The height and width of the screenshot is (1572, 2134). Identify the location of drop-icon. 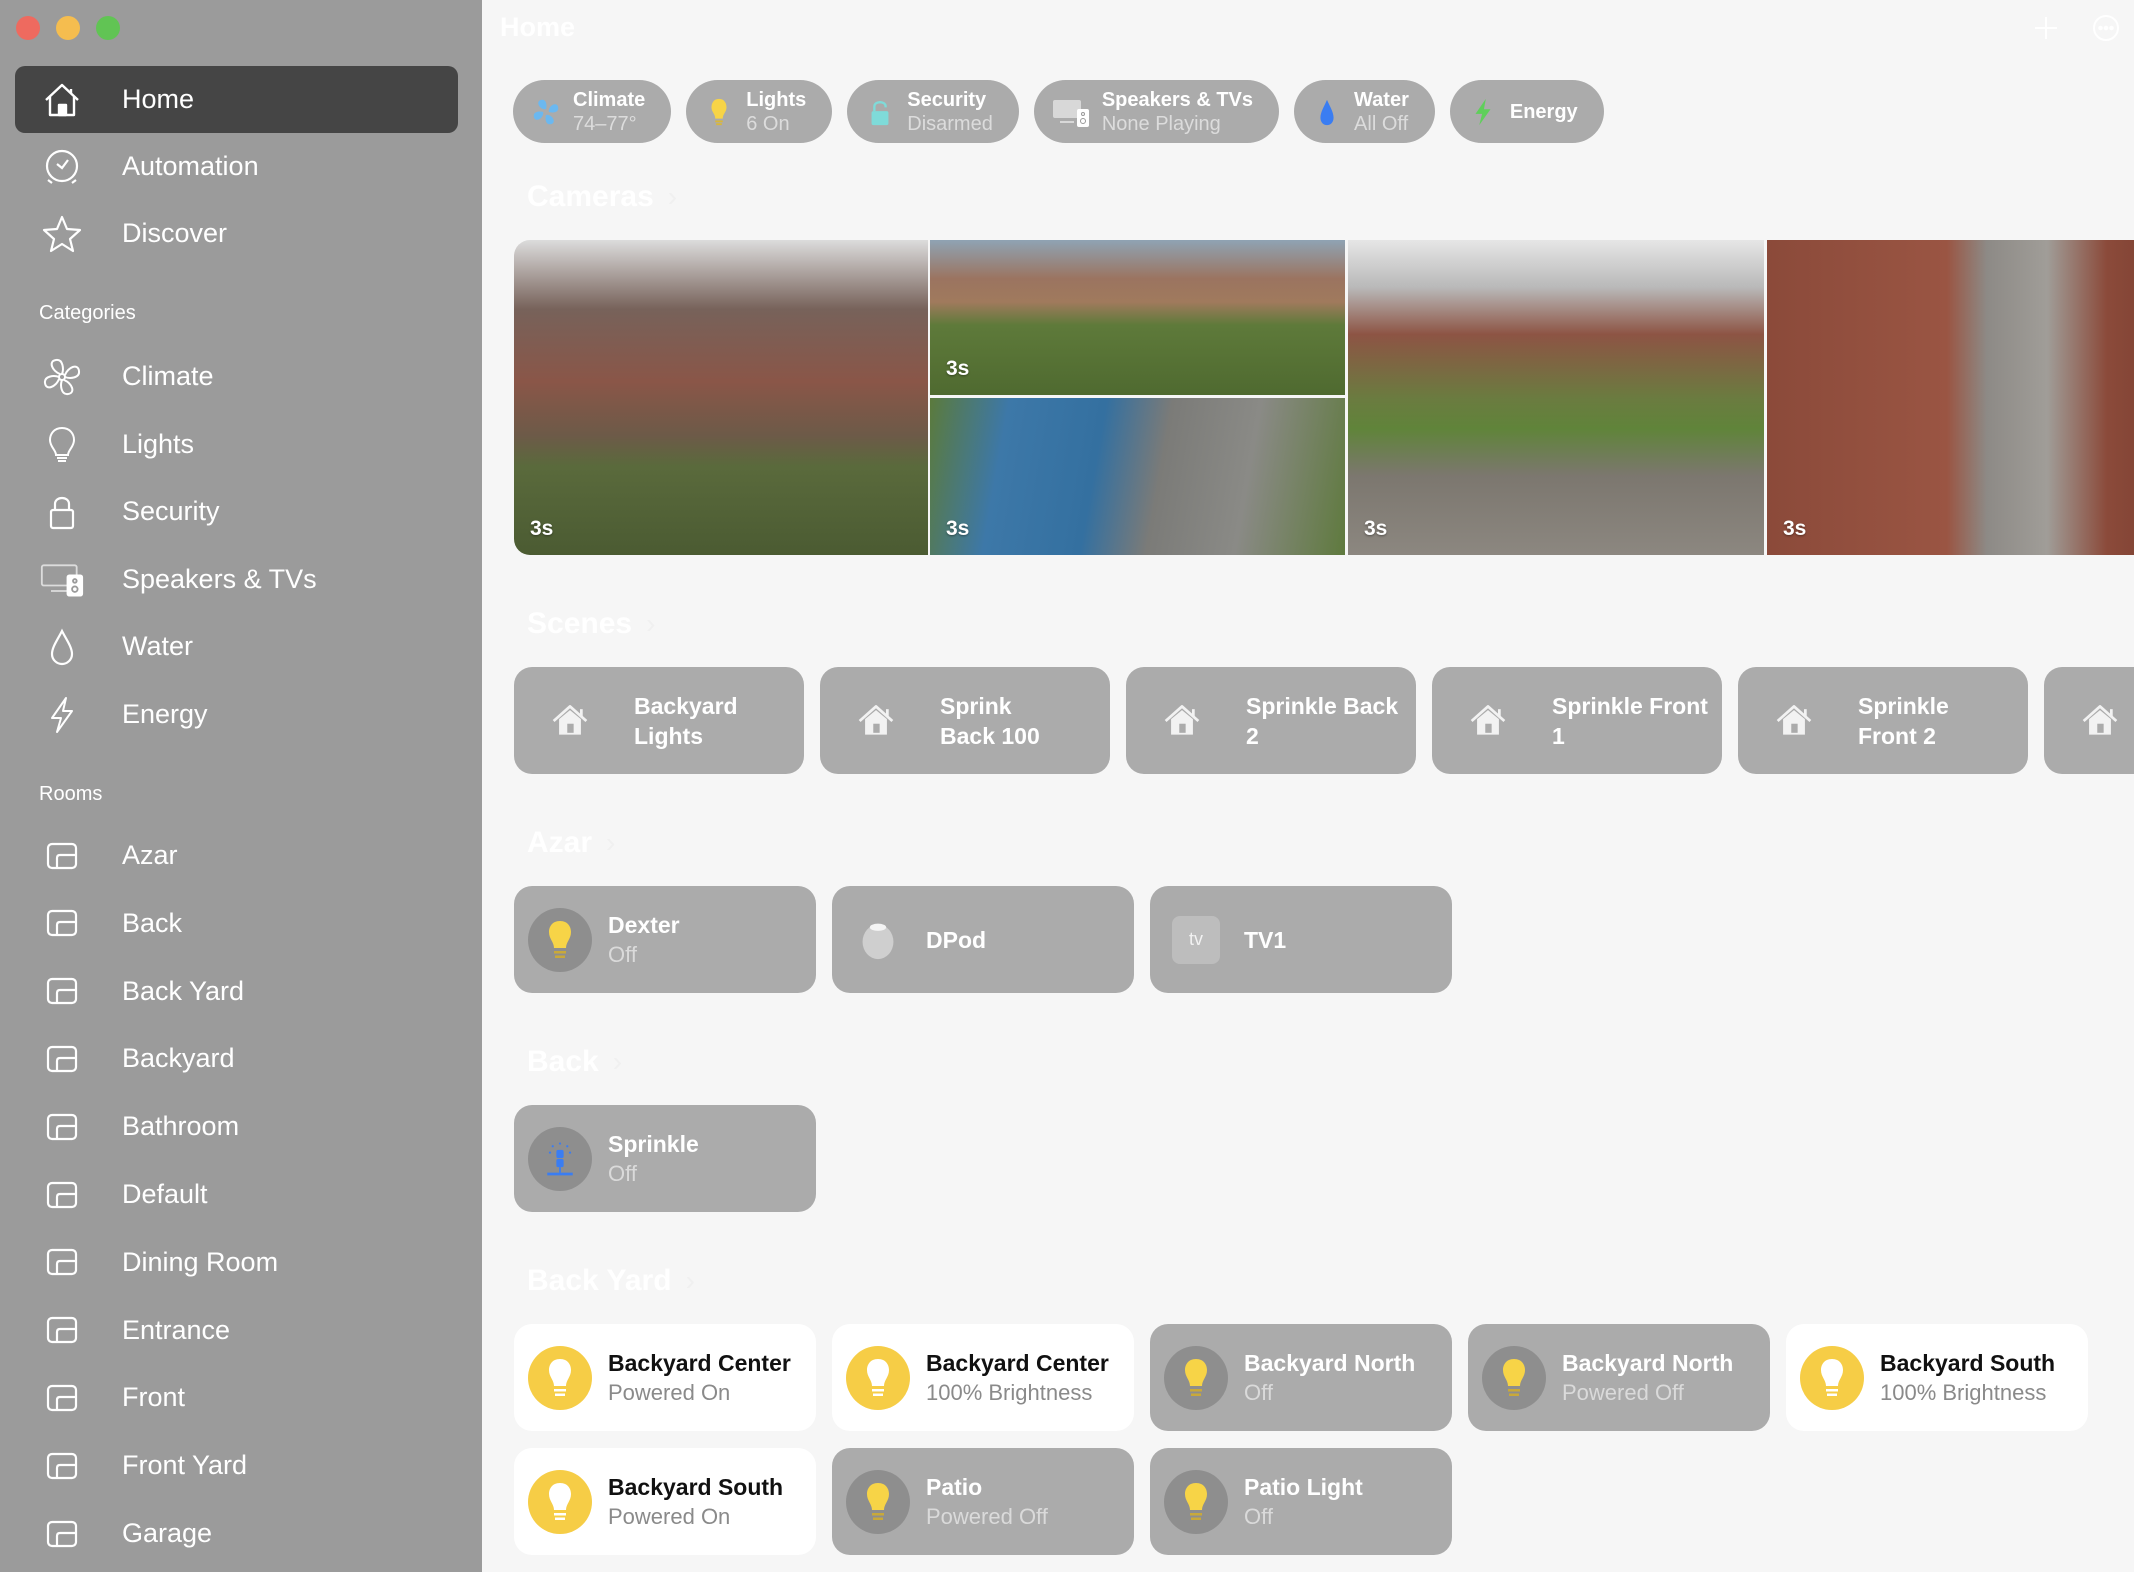
(62, 647).